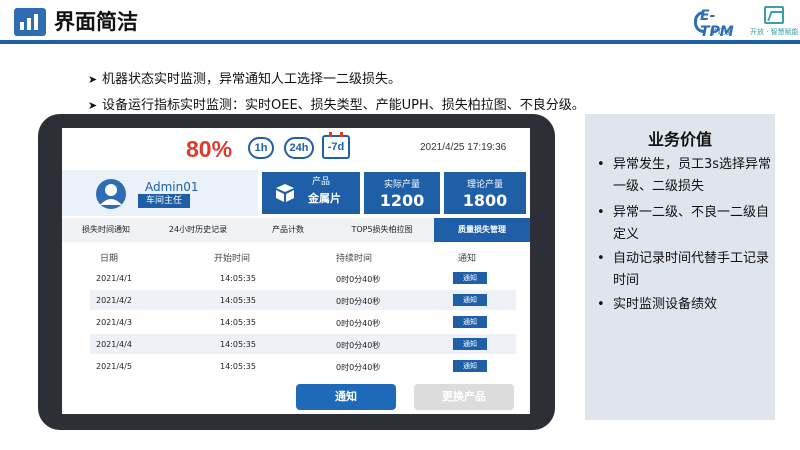  Describe the element at coordinates (172, 187) in the screenshot. I see `user-name: Admin01` at that location.